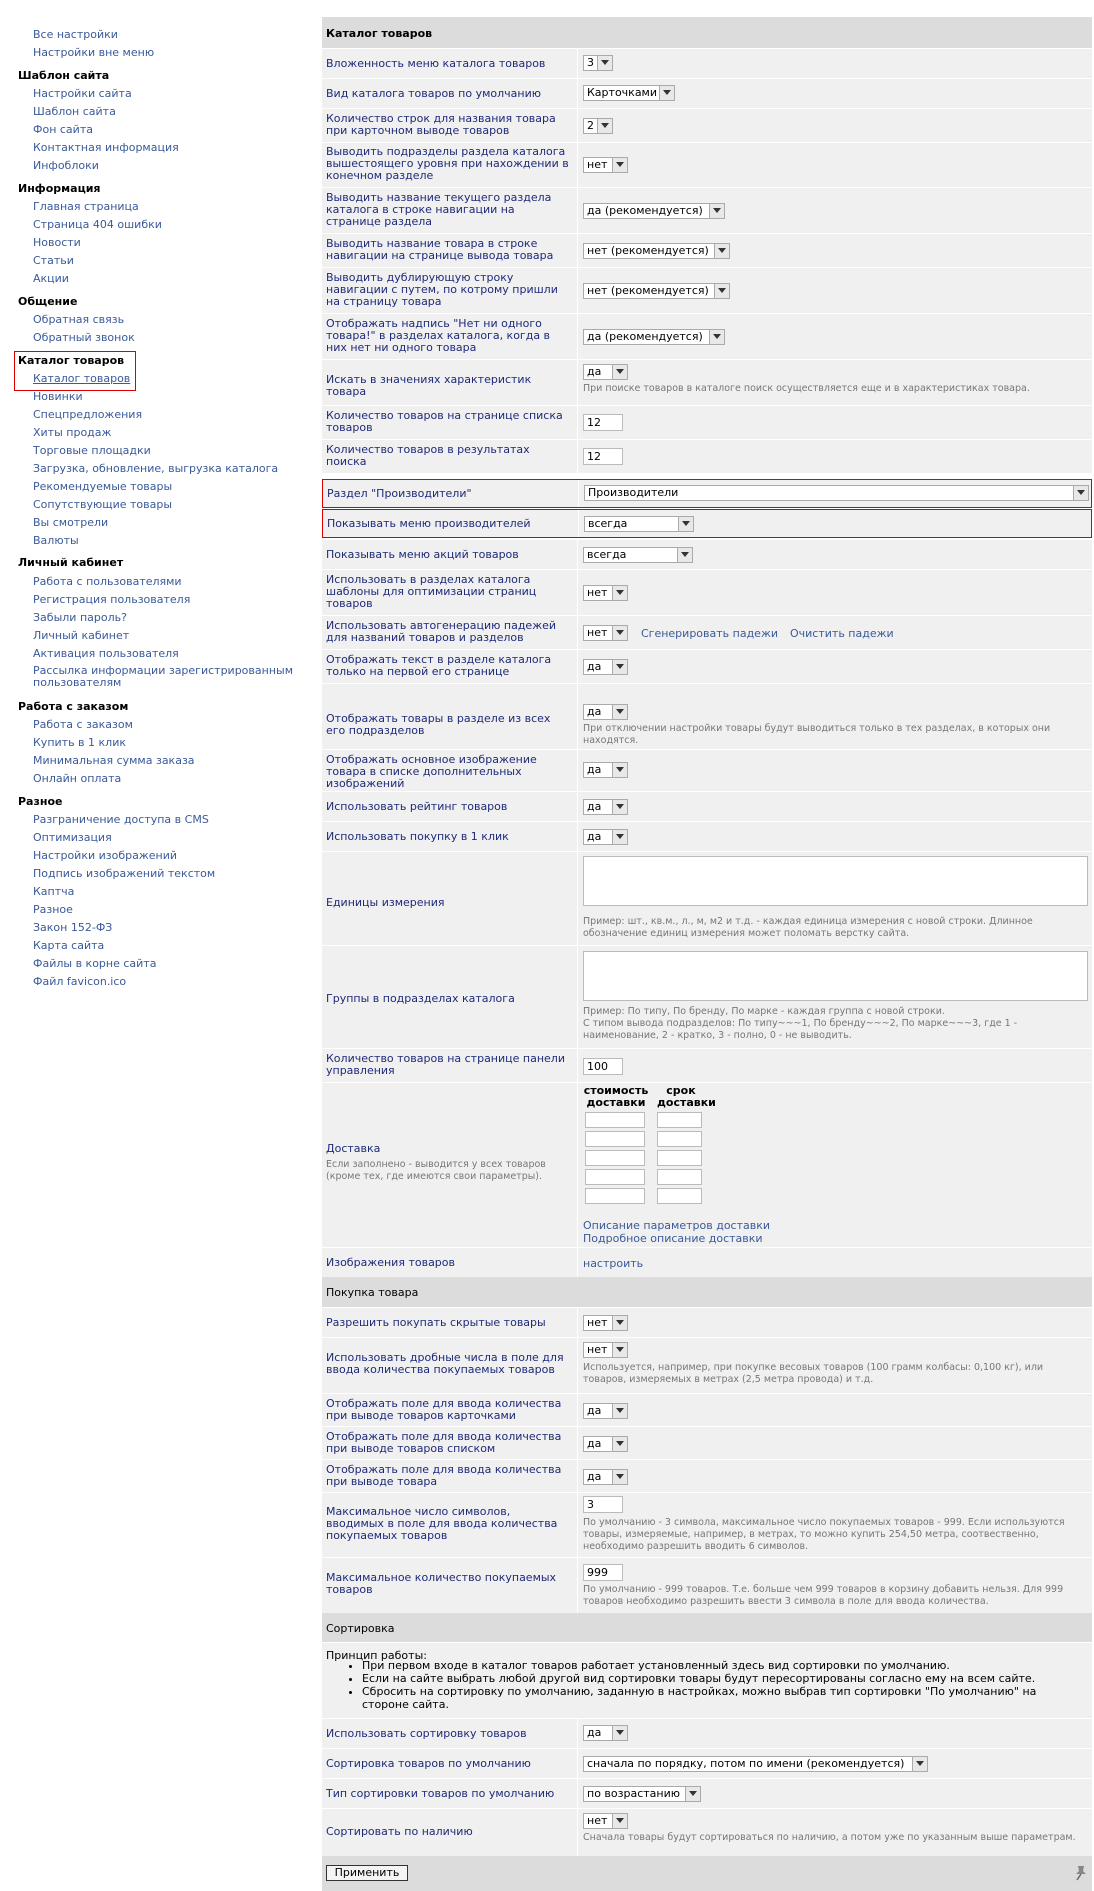  I want to click on sidebar-item: Рекомендуемые товары, so click(102, 486).